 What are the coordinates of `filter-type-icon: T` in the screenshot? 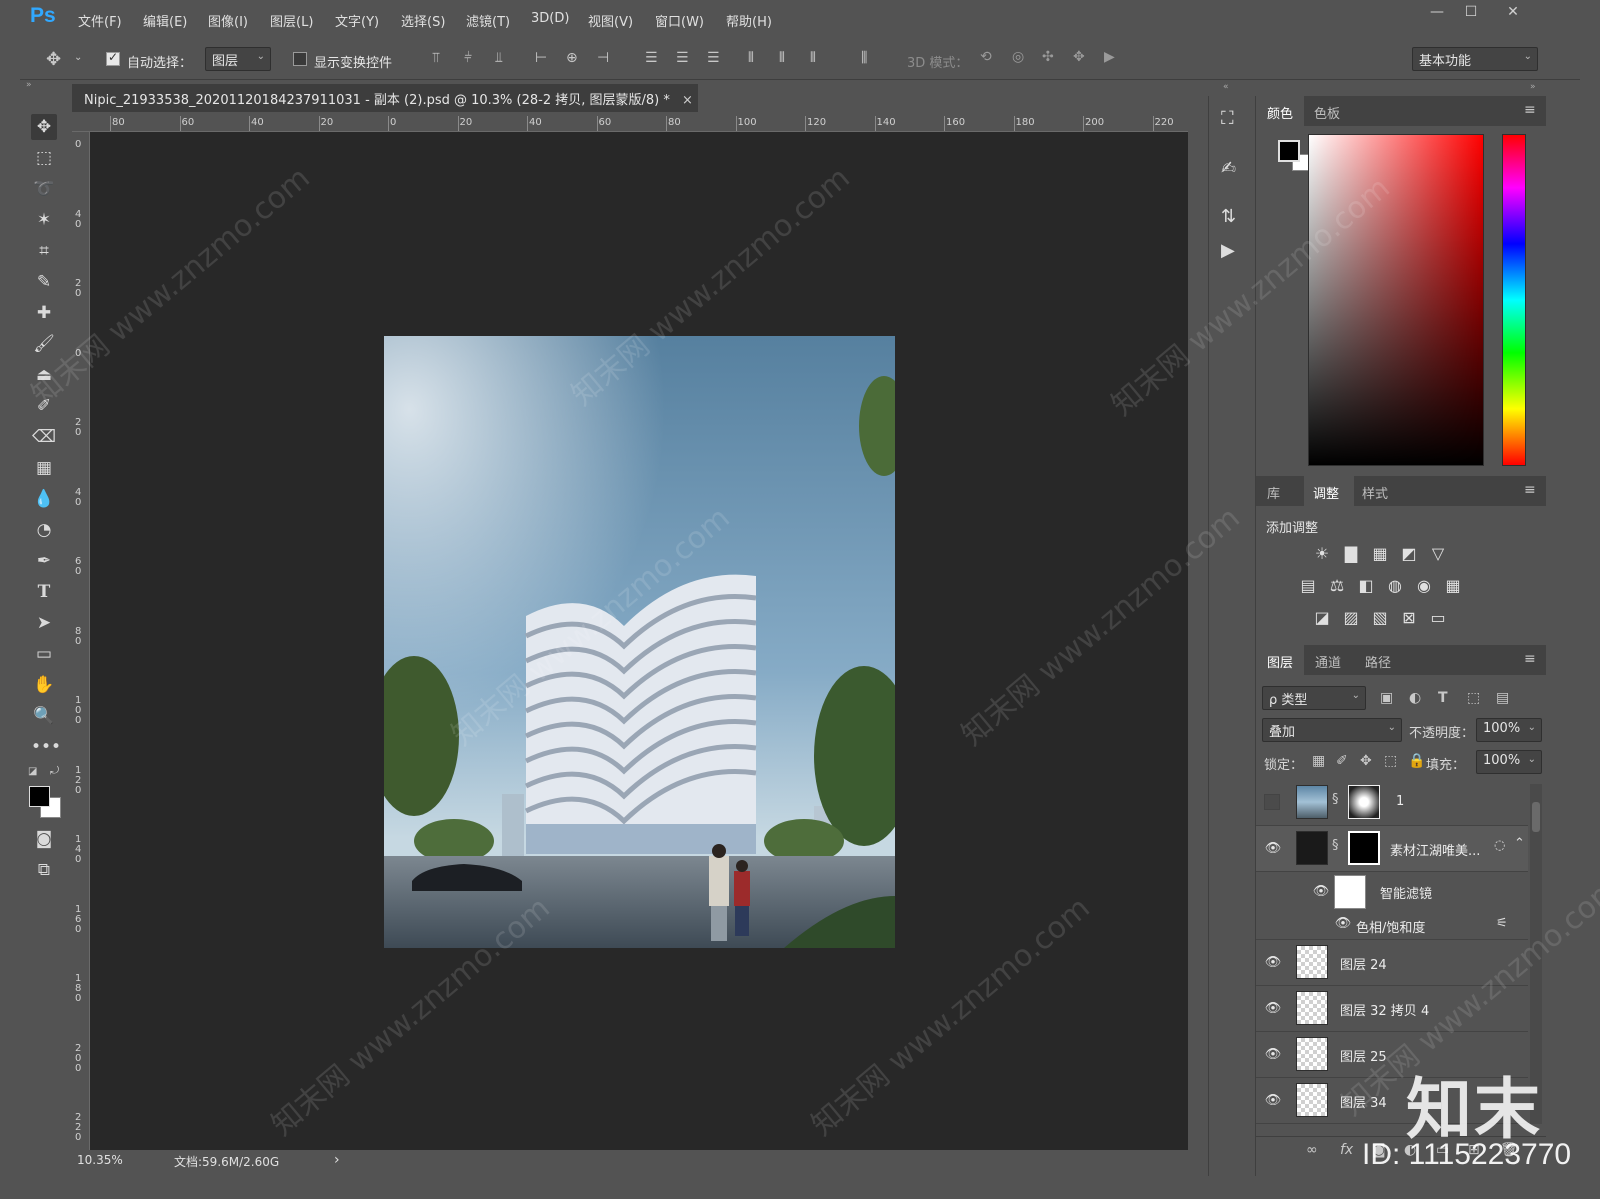 It's located at (1443, 698).